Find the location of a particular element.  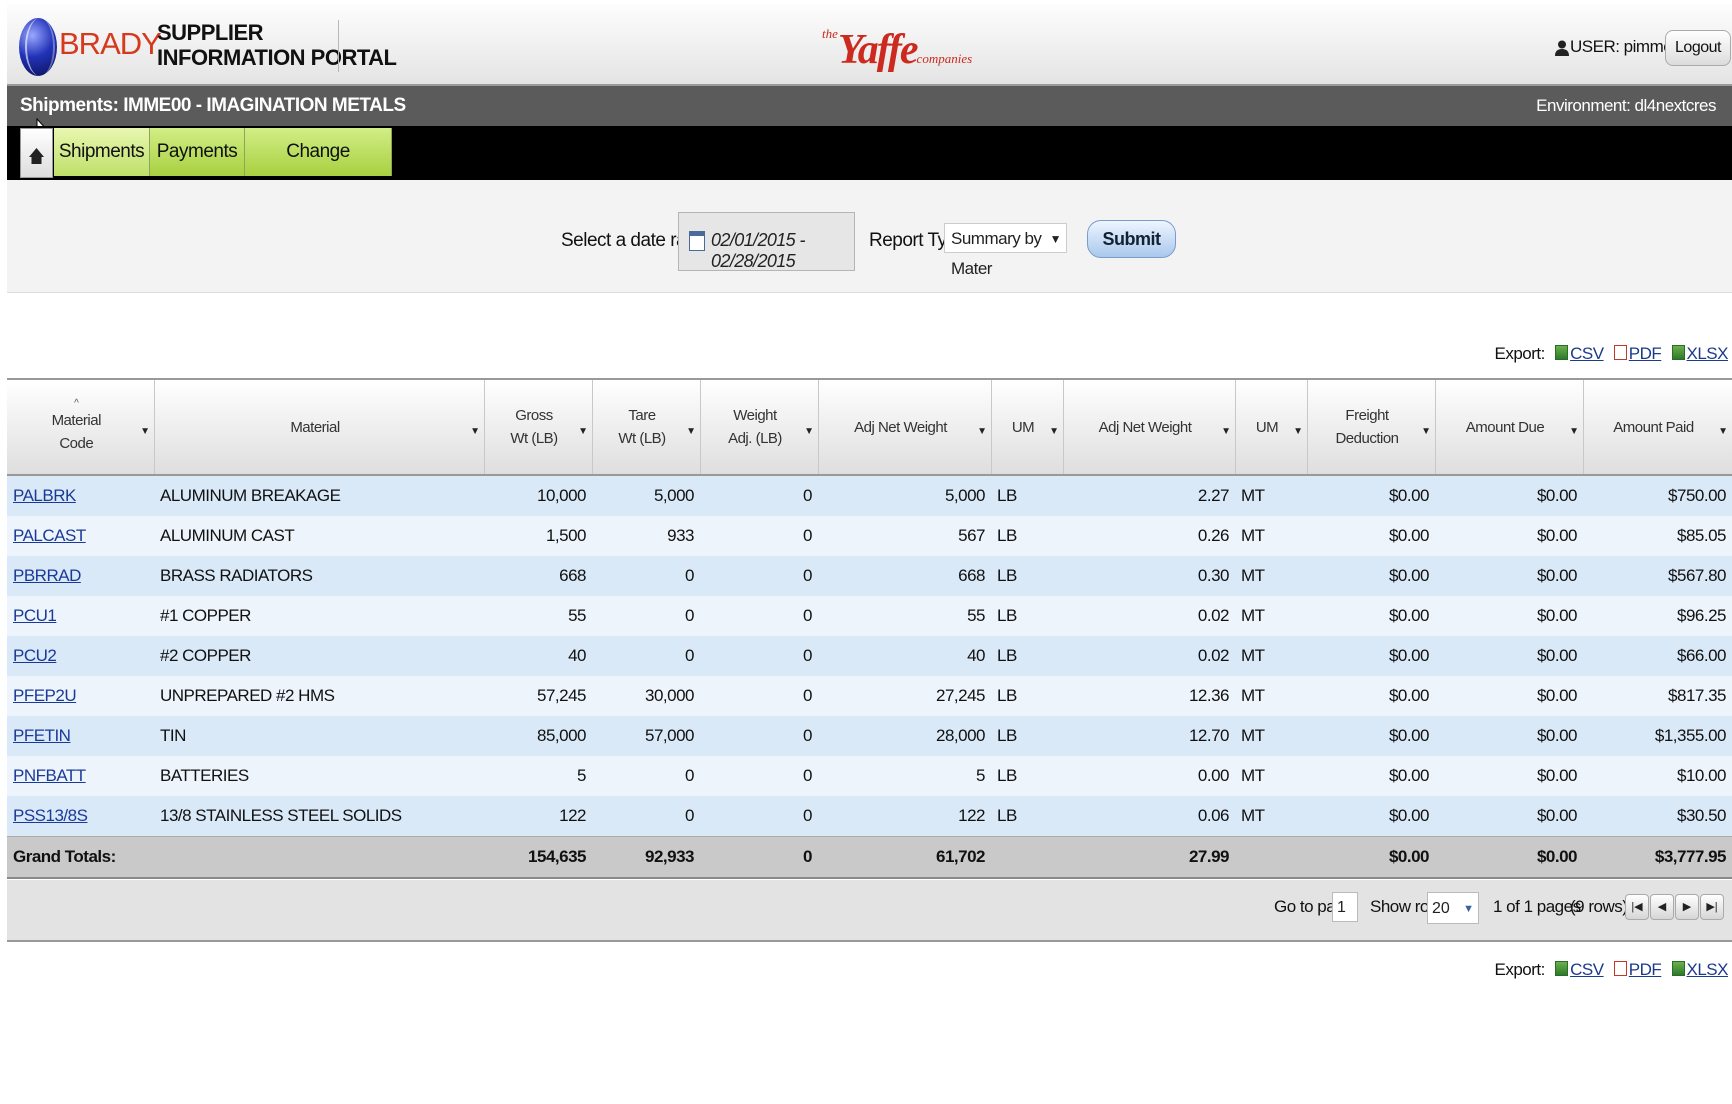

pdf-file-icon is located at coordinates (1620, 352).